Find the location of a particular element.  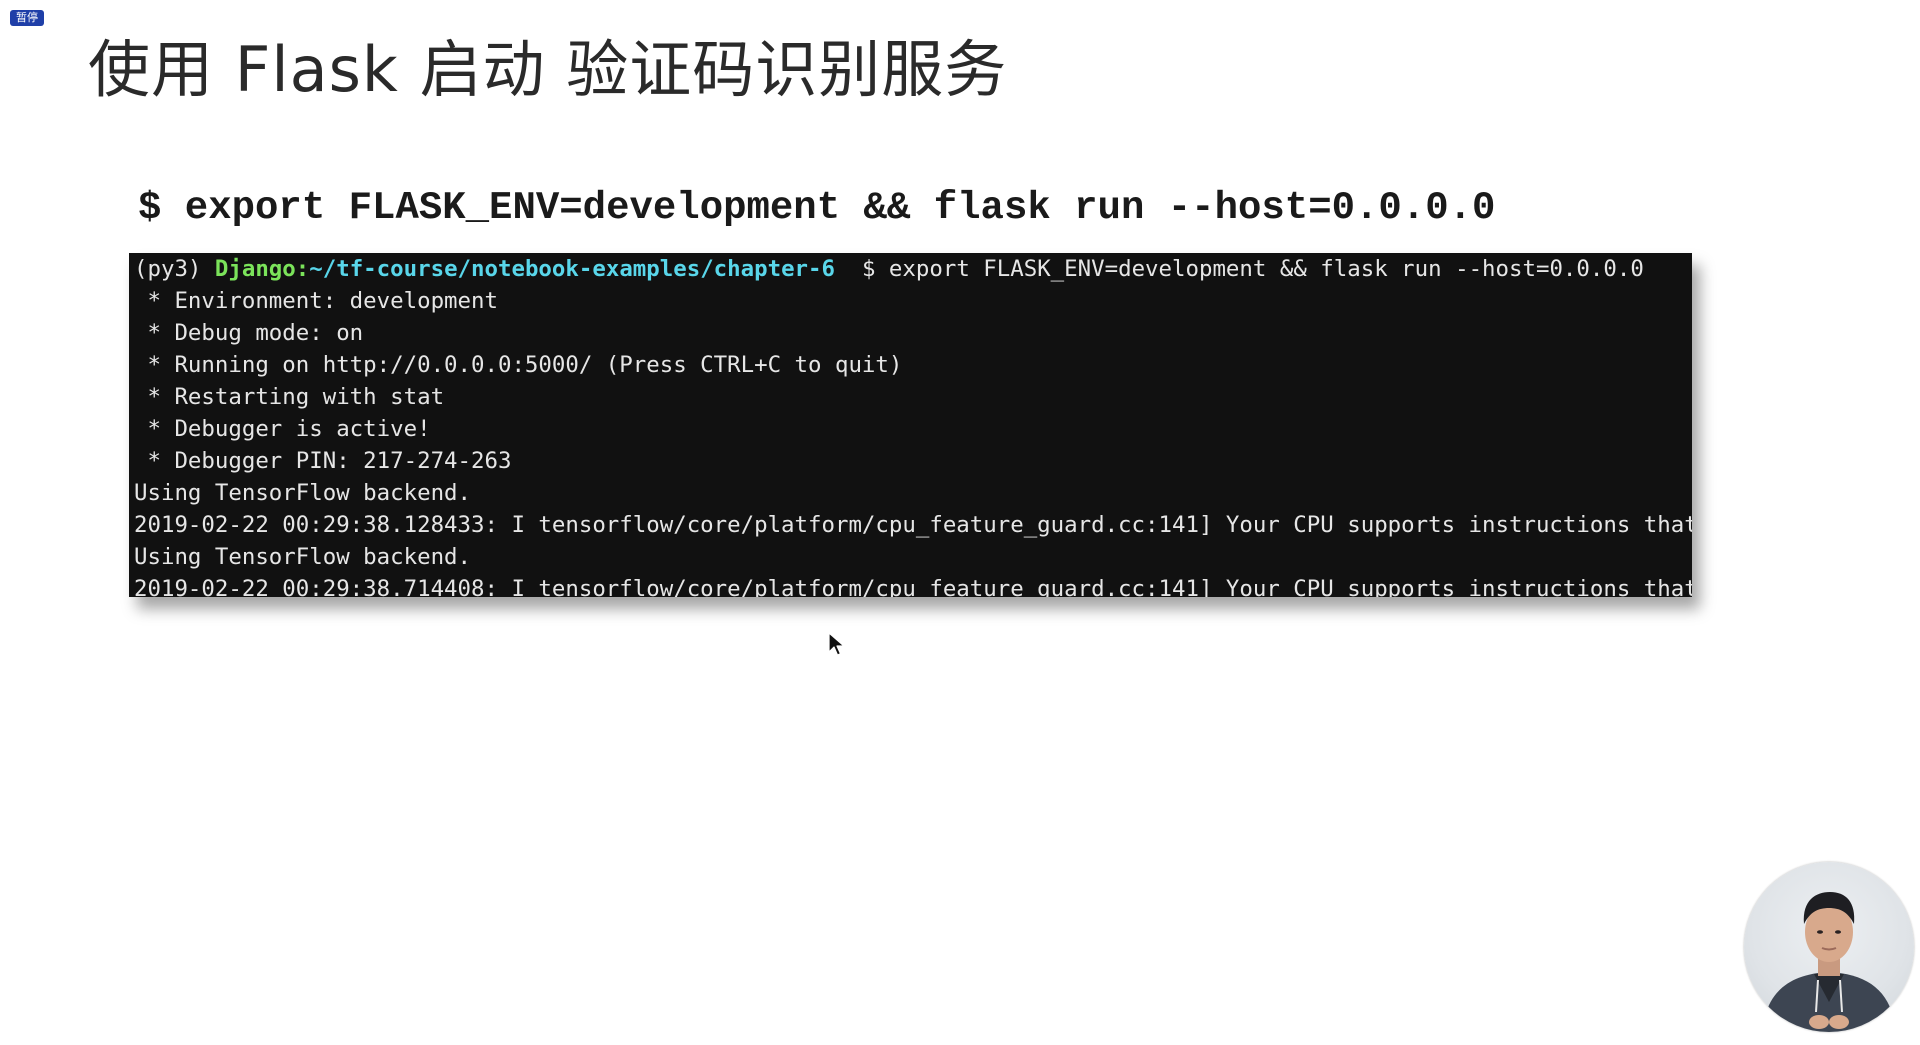

presenter-webcam is located at coordinates (1829, 947).